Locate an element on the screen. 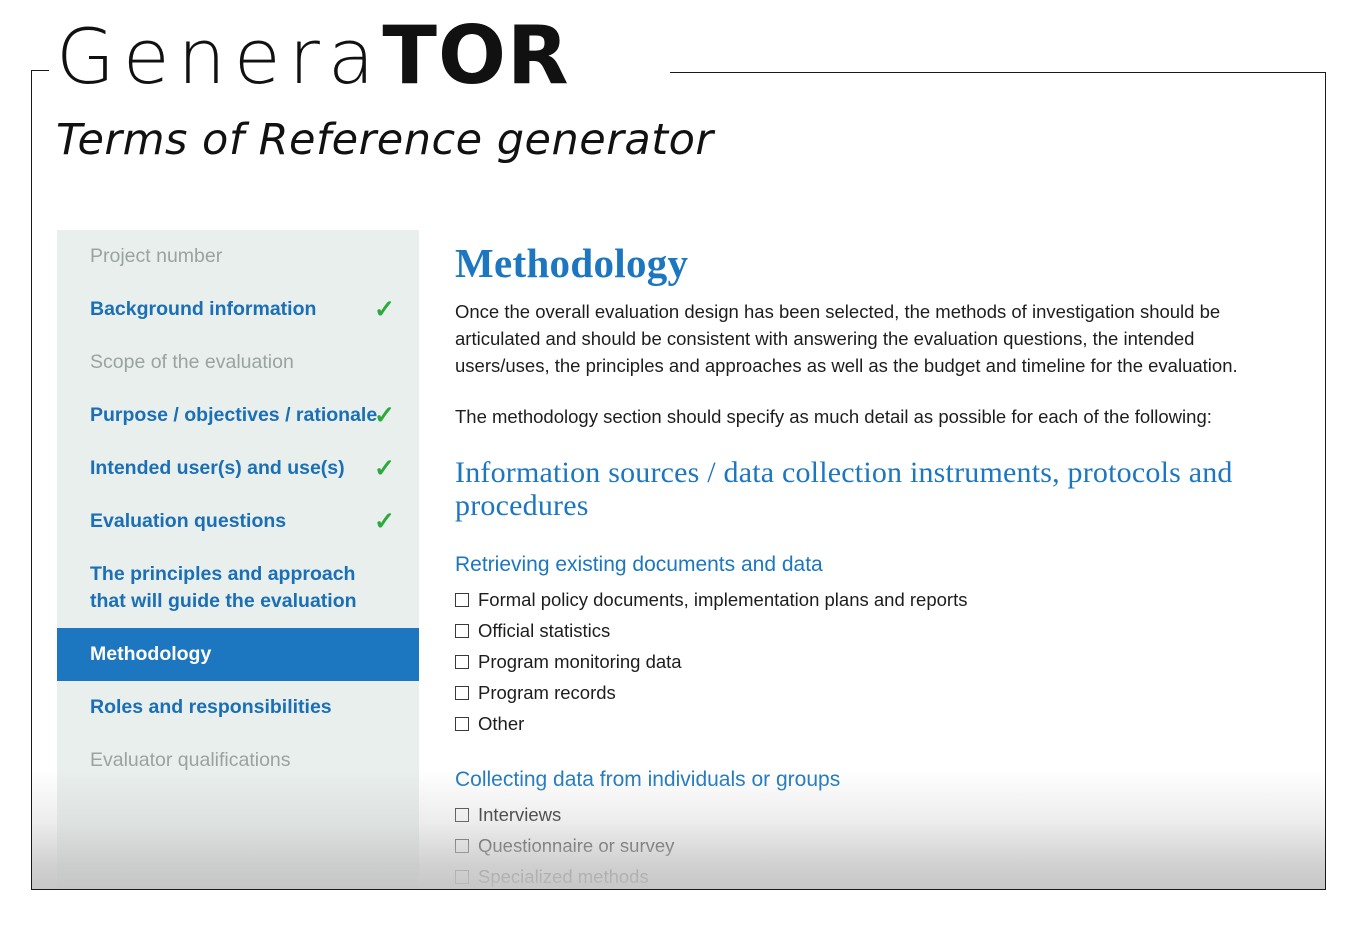 The image size is (1353, 925). logo-word-light: Genera is located at coordinates (219, 56).